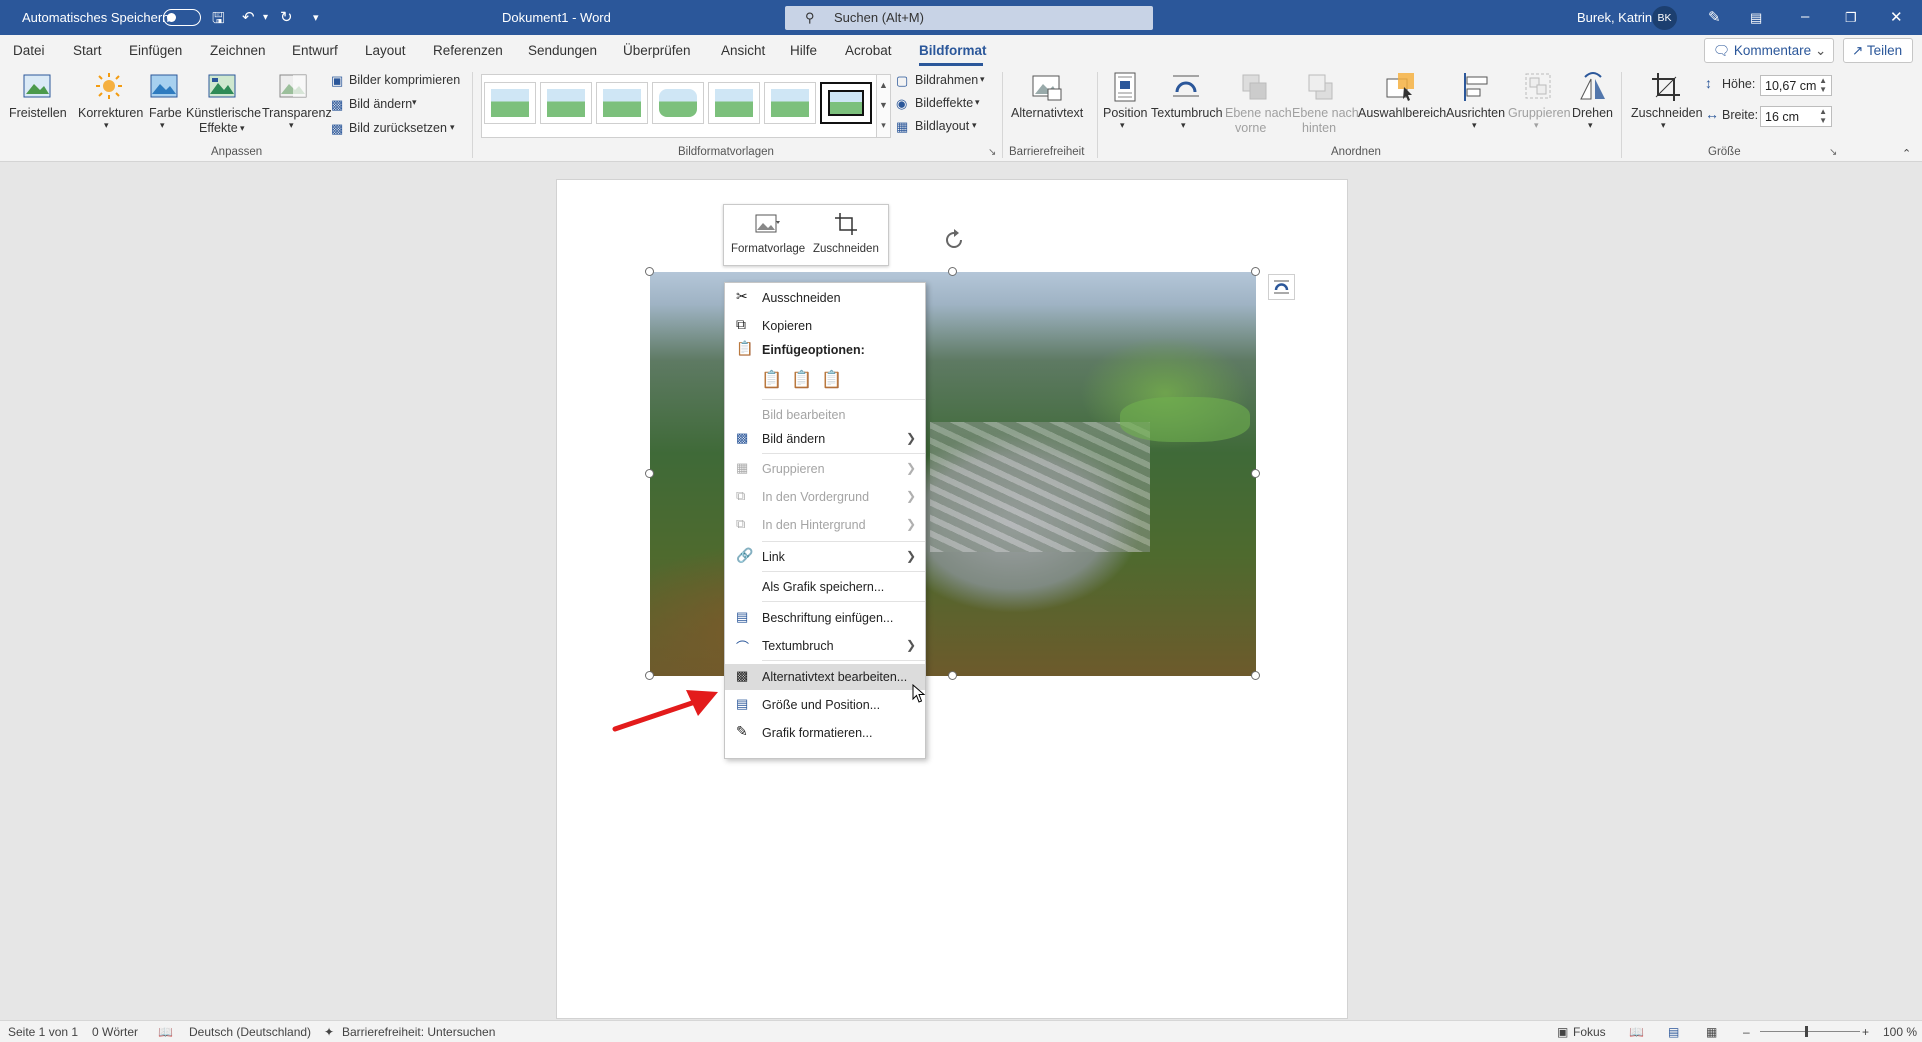 This screenshot has width=1922, height=1042. Describe the element at coordinates (803, 50) in the screenshot. I see `tab-hilfe: Hilfe` at that location.